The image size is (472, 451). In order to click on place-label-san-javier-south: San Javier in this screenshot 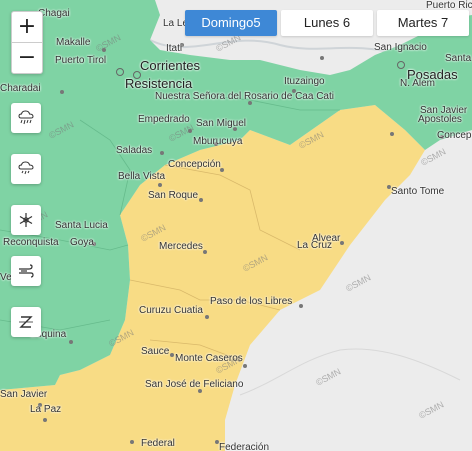, I will do `click(24, 394)`.